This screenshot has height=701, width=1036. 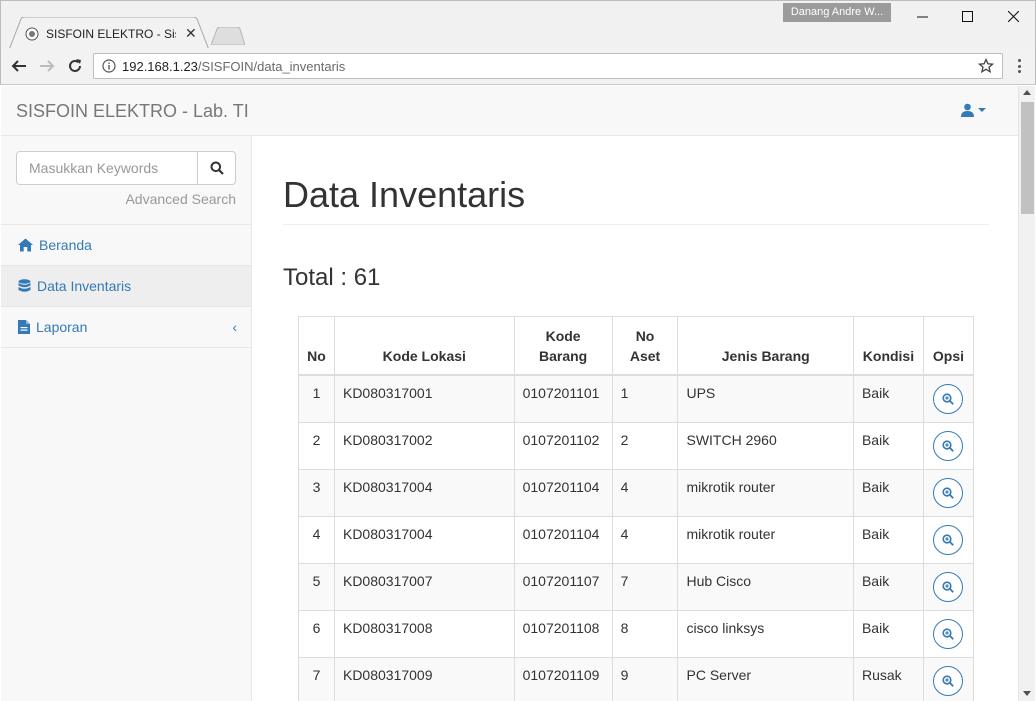 What do you see at coordinates (109, 66) in the screenshot?
I see `info-icon` at bounding box center [109, 66].